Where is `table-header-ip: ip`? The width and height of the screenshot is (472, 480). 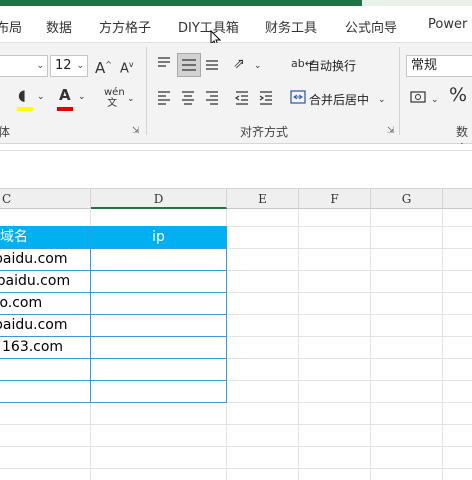 table-header-ip: ip is located at coordinates (158, 237).